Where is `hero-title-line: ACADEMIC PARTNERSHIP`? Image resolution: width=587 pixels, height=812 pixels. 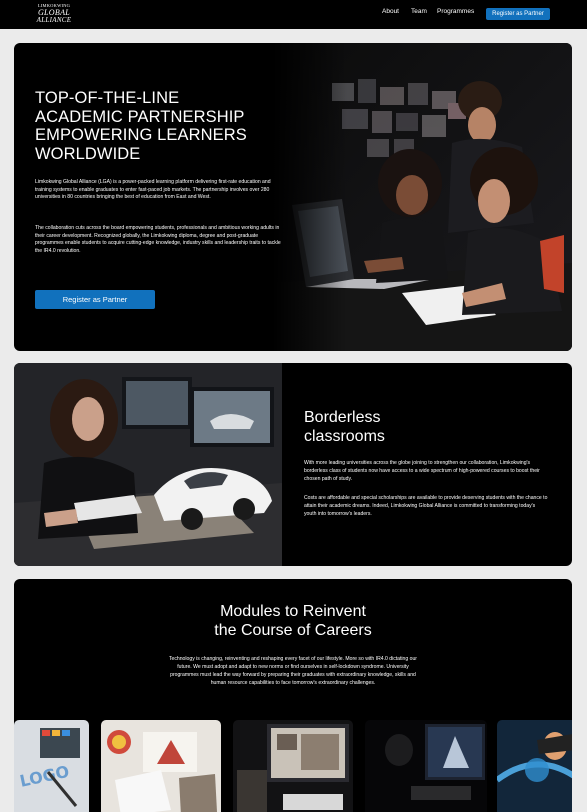
hero-title-line: ACADEMIC PARTNERSHIP is located at coordinates (140, 116).